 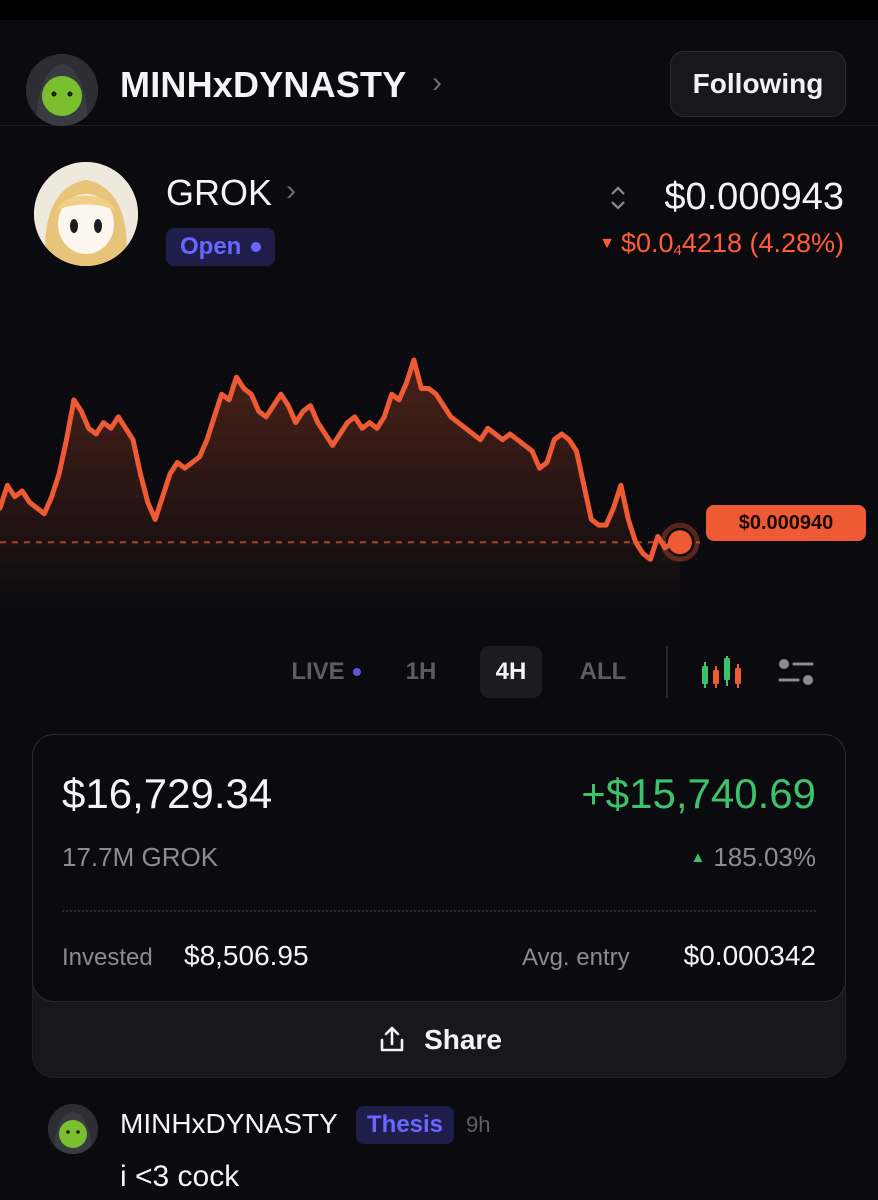 I want to click on range-all: ALL, so click(x=603, y=672).